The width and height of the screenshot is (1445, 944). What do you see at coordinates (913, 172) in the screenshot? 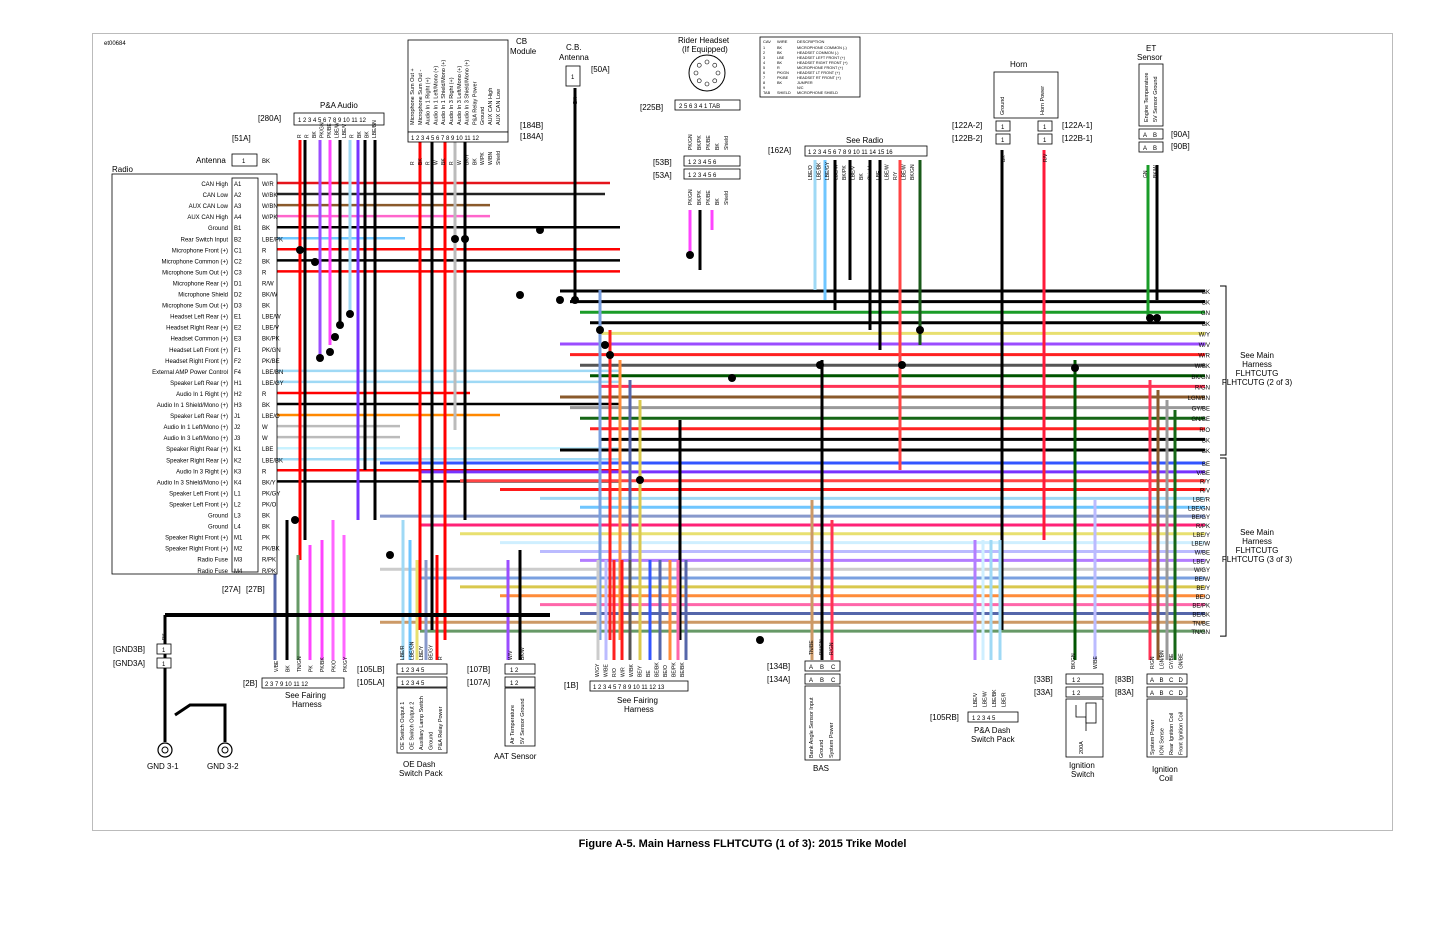
I see `see-radio-wire-label: BK/GN` at bounding box center [913, 172].